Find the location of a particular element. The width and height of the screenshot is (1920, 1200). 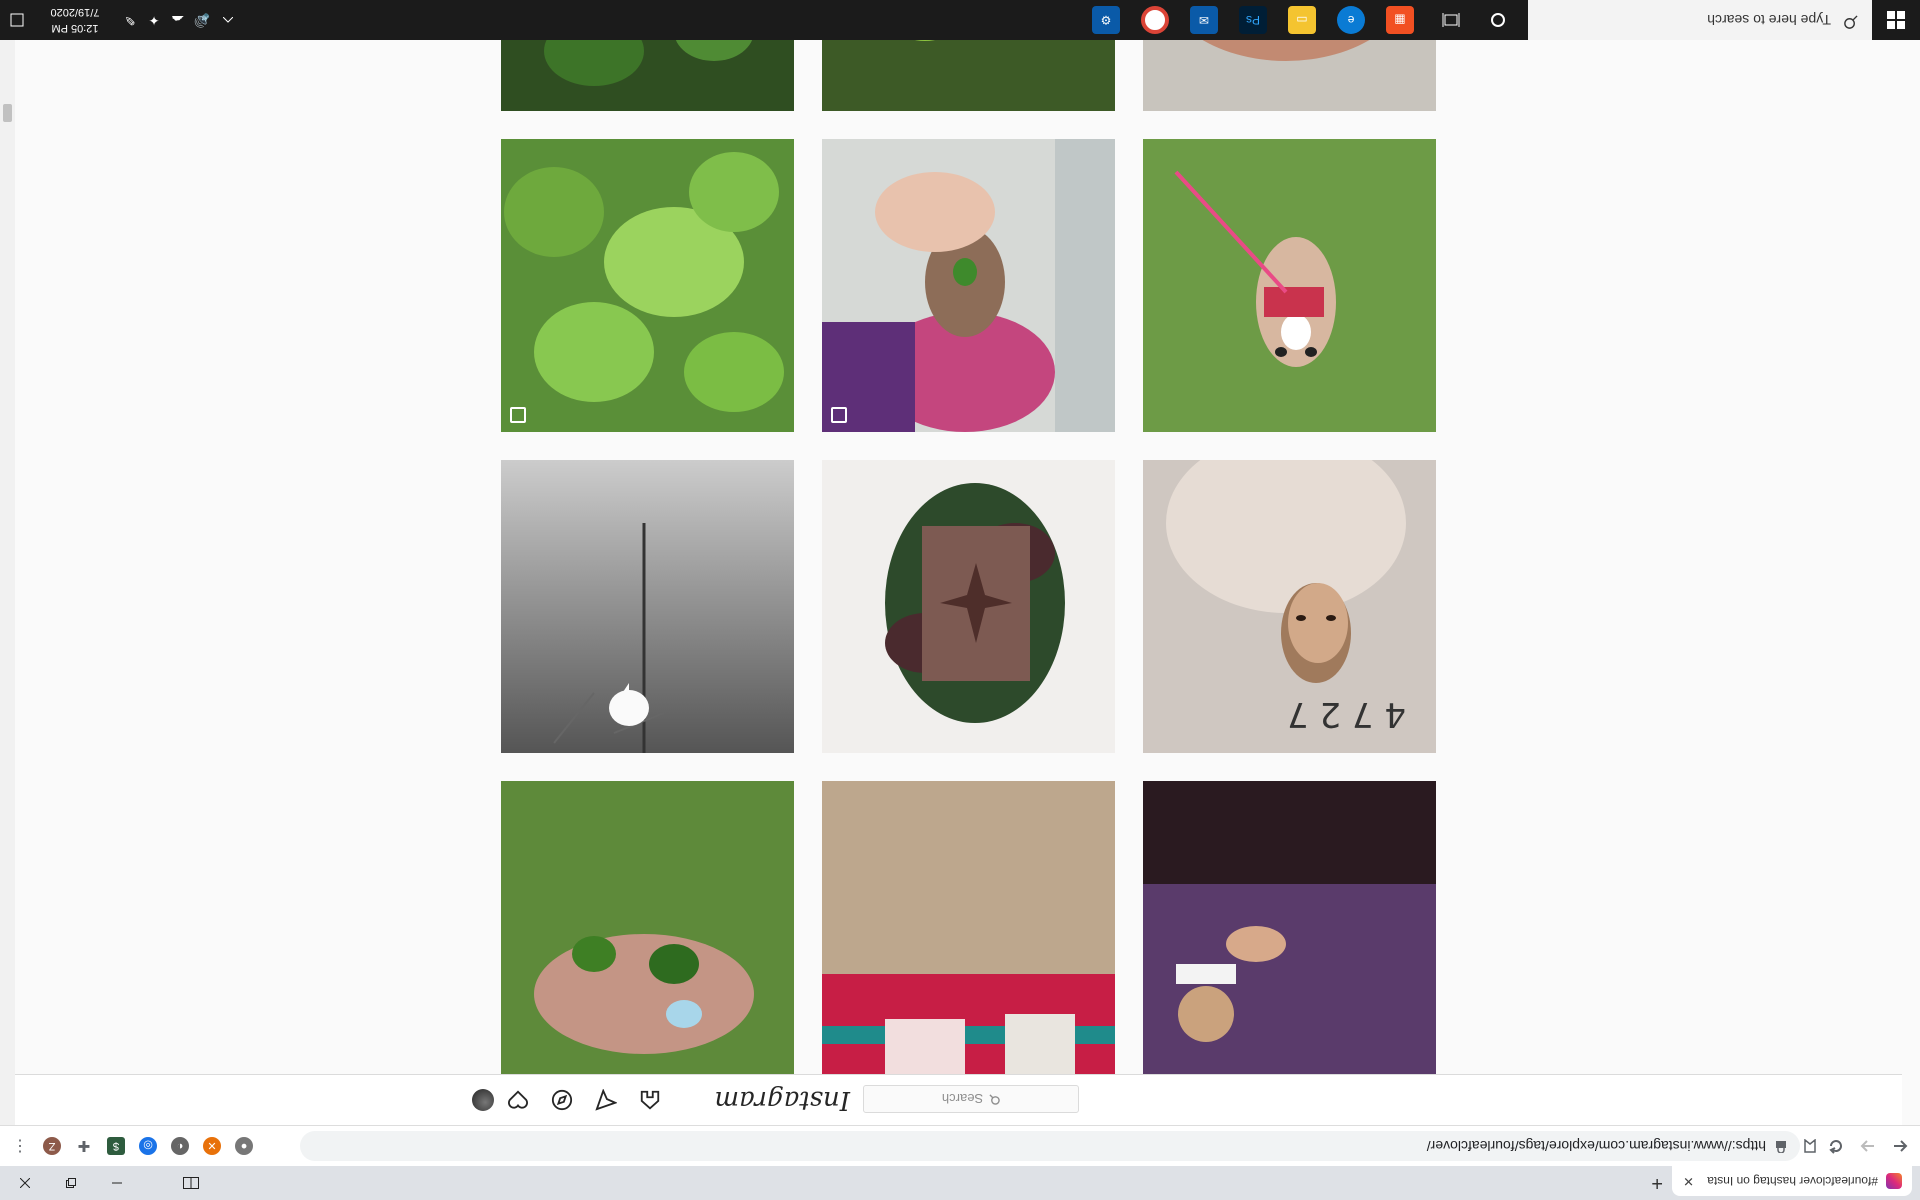

tab-search-icon is located at coordinates (191, 1183).